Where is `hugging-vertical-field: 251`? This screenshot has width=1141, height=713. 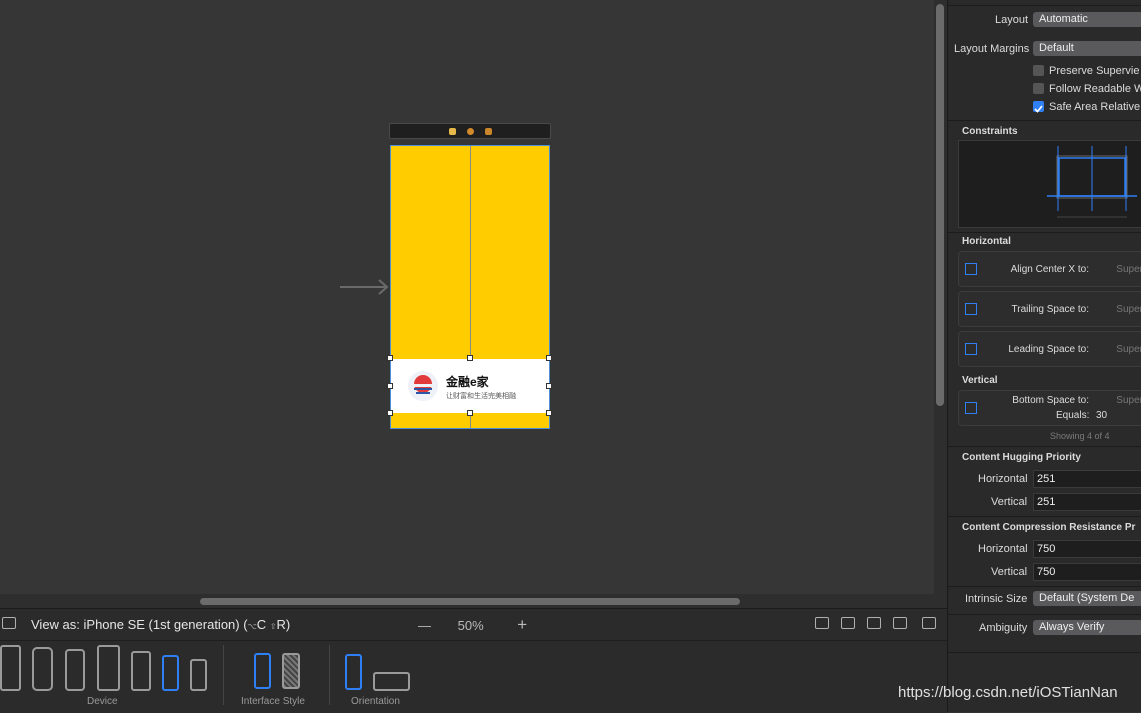 hugging-vertical-field: 251 is located at coordinates (1087, 502).